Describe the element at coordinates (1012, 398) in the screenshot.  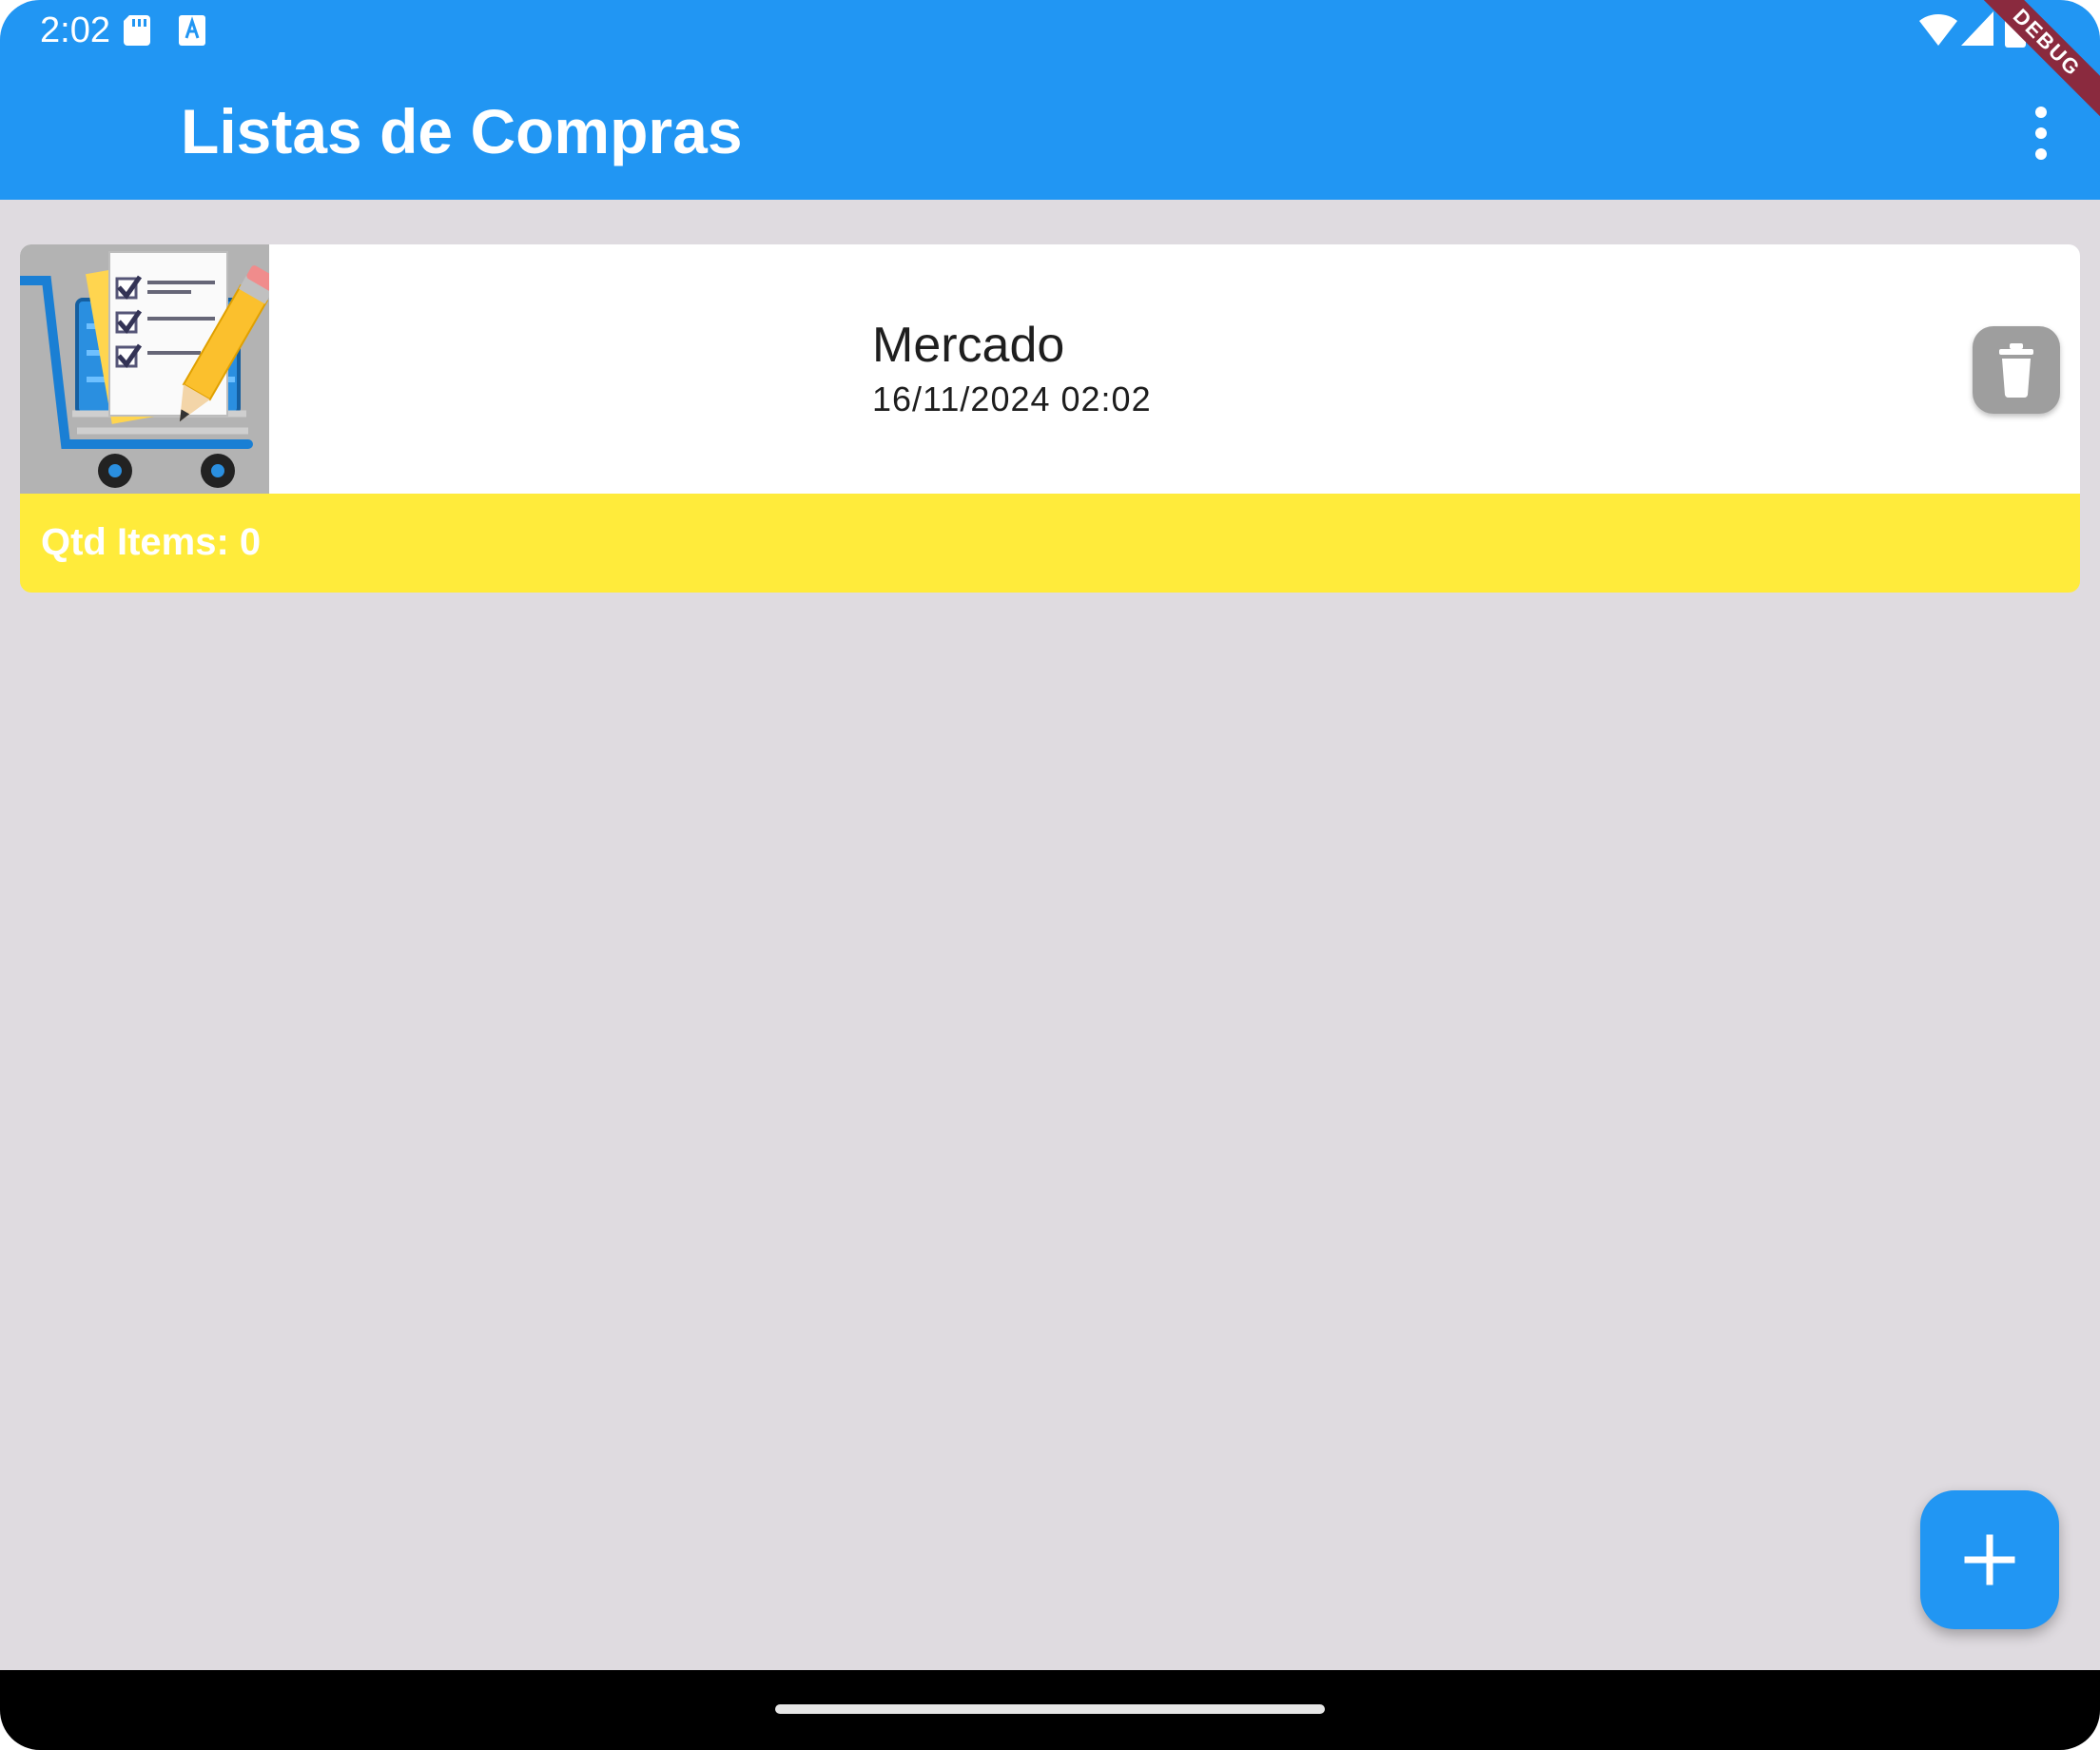
I see `list-date: 16/11/2024 02:02` at that location.